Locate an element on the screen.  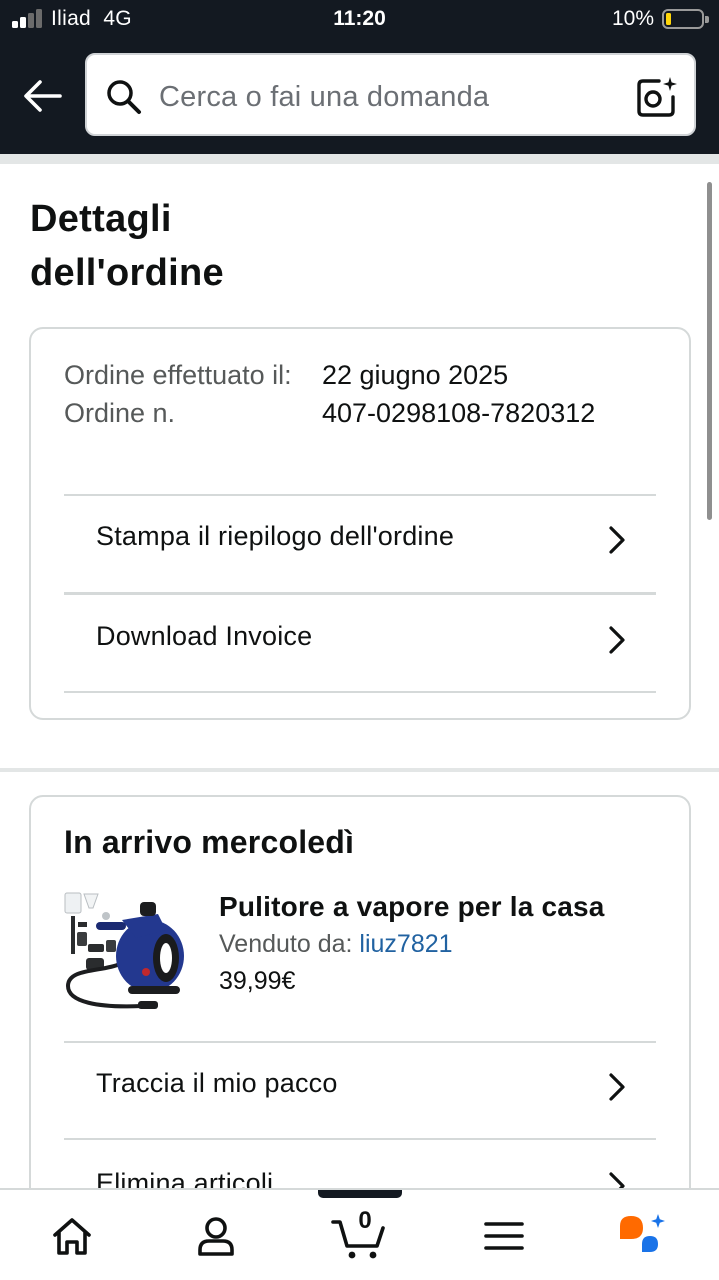
rufus-ai-icon is located at coordinates (644, 1236).